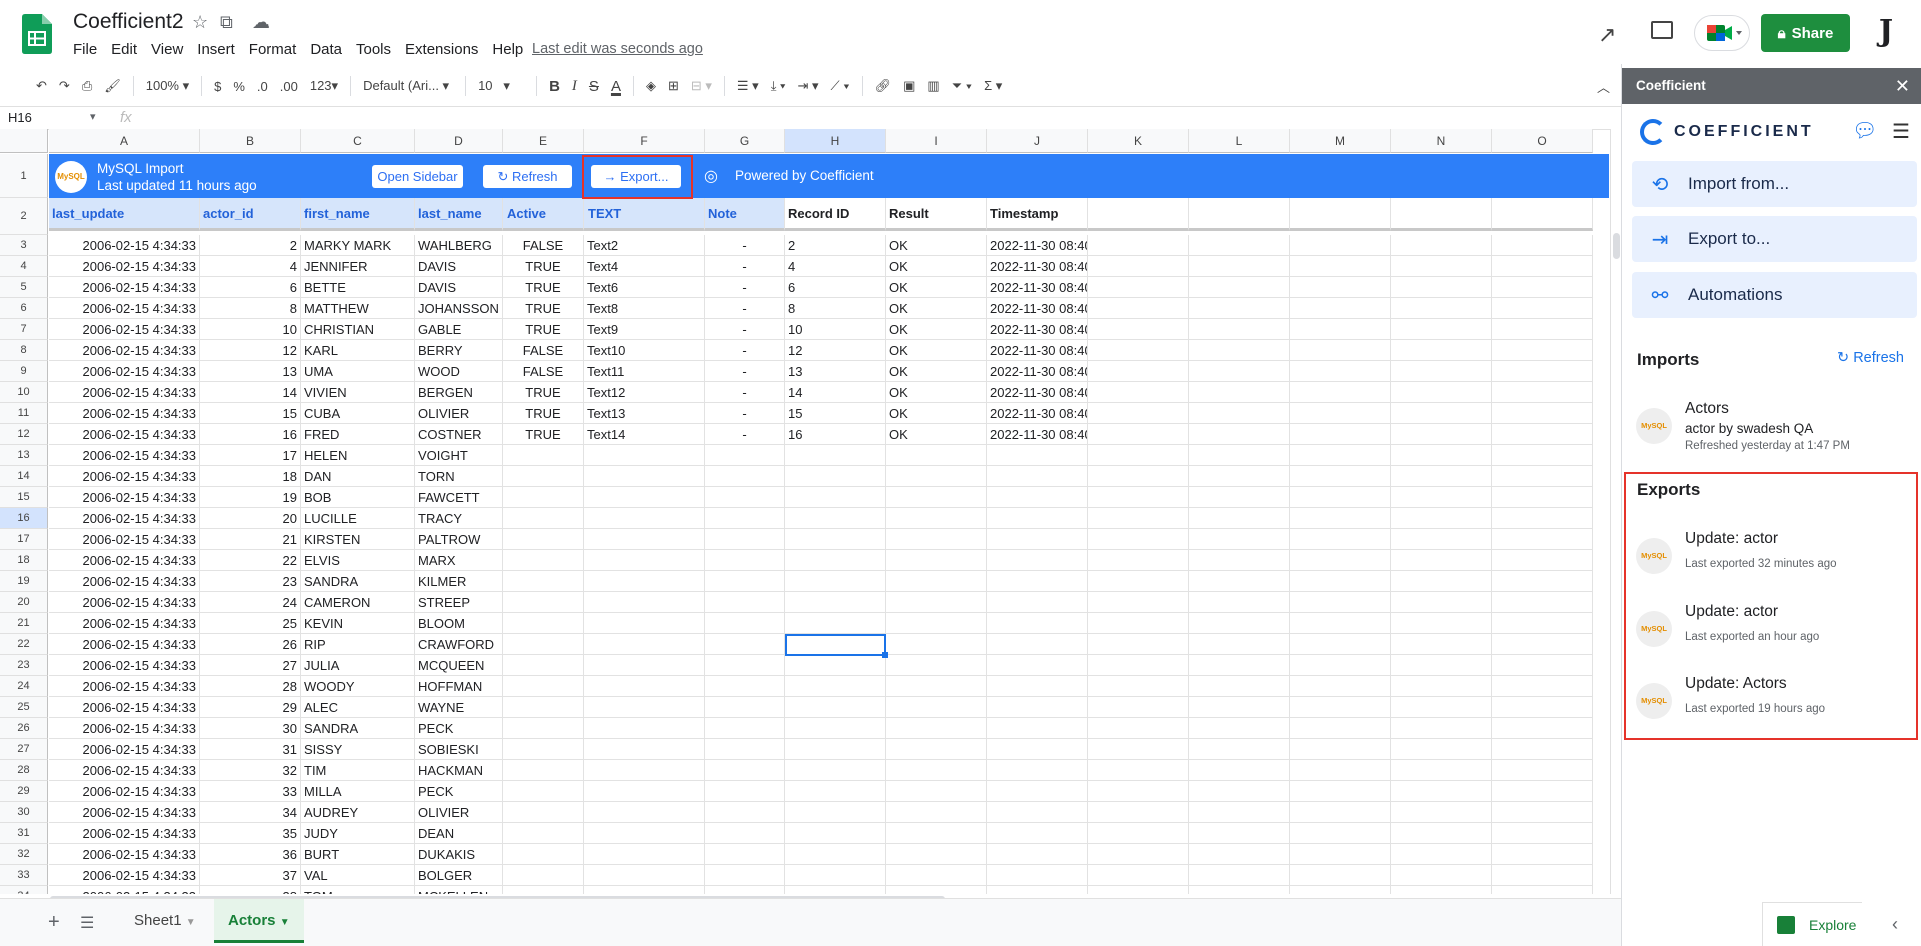 This screenshot has width=1921, height=946. I want to click on chat-support-icon: 💬︎, so click(1865, 130).